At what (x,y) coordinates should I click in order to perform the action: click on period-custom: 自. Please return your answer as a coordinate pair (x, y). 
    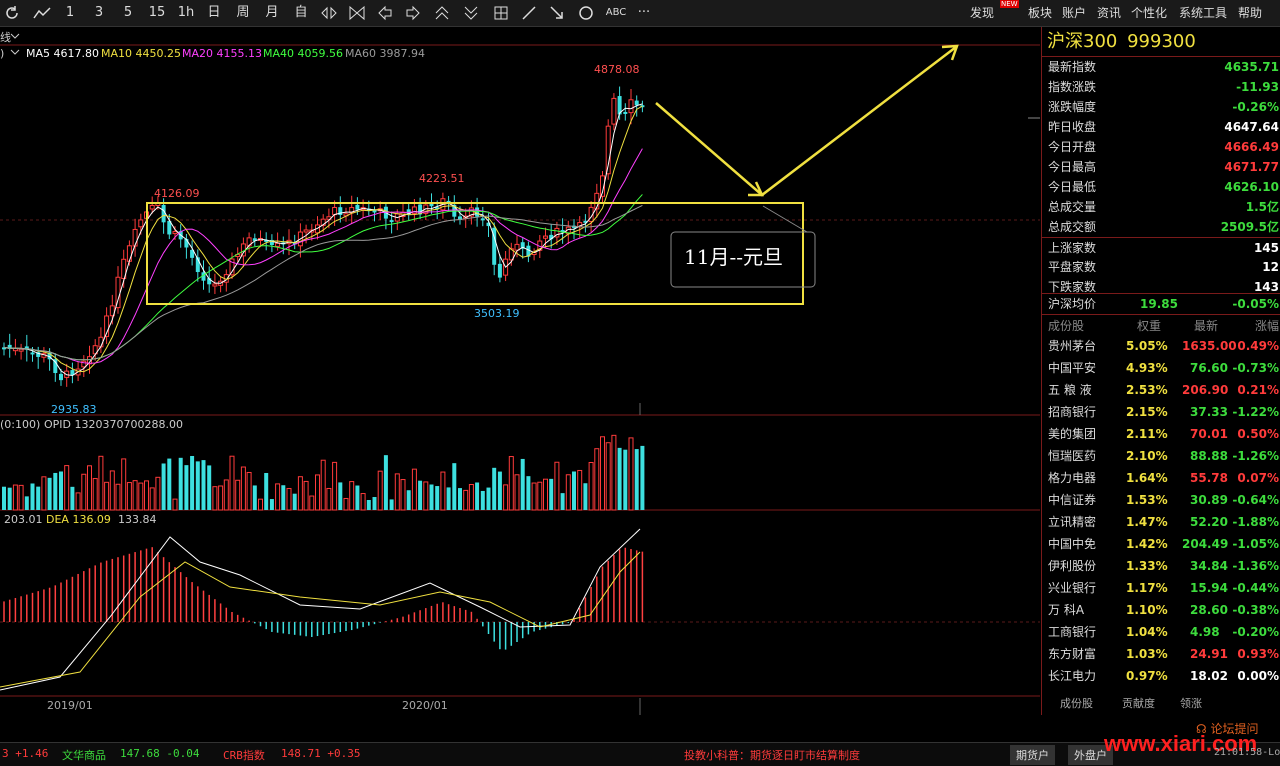
    Looking at the image, I should click on (301, 13).